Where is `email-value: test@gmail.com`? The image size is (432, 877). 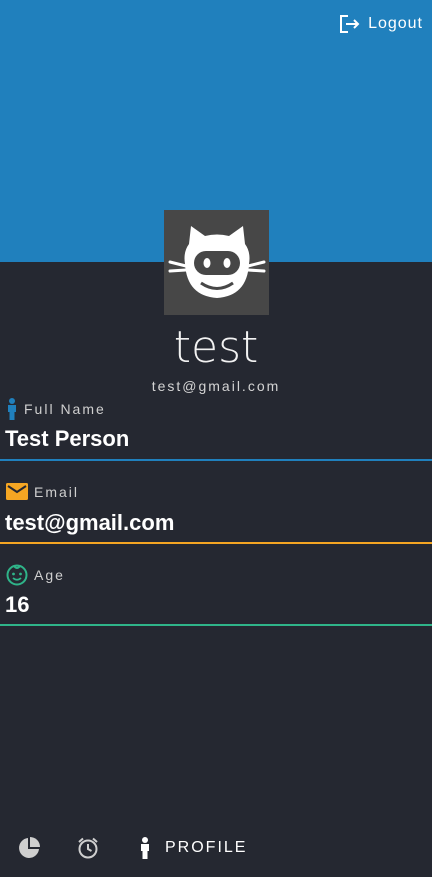 email-value: test@gmail.com is located at coordinates (89, 523).